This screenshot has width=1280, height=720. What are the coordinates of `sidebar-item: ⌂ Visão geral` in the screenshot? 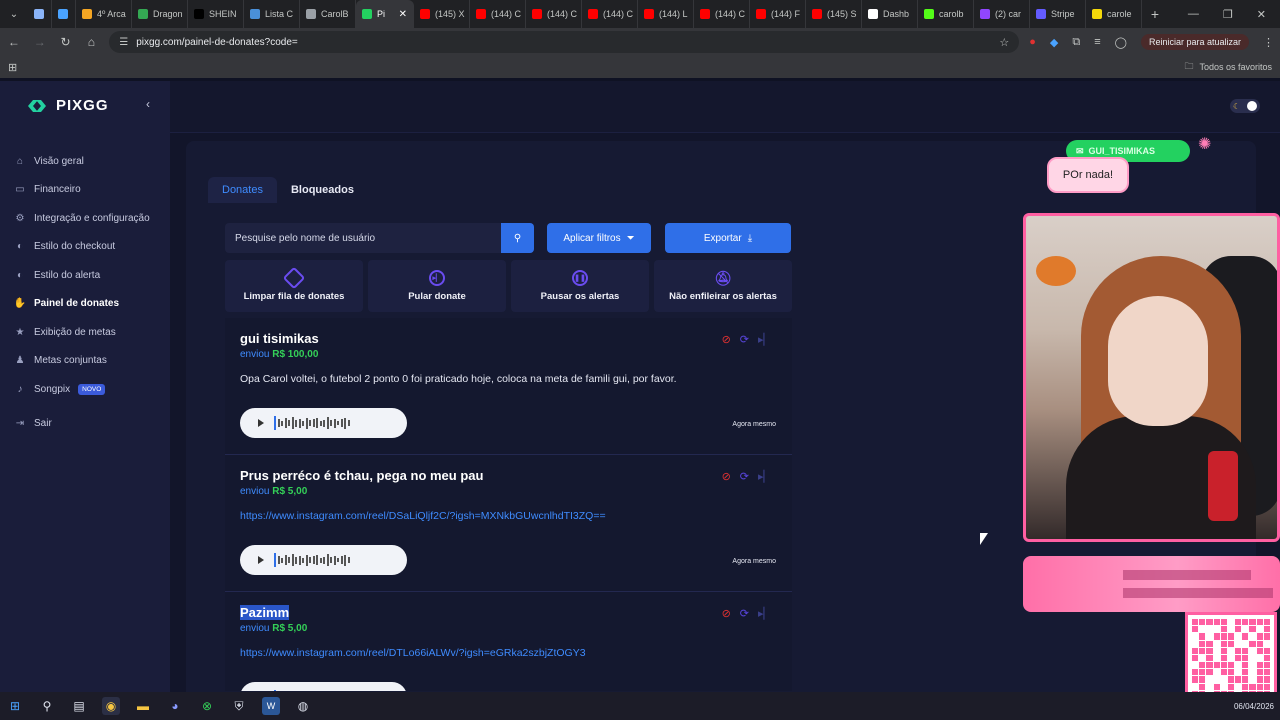 It's located at (89, 161).